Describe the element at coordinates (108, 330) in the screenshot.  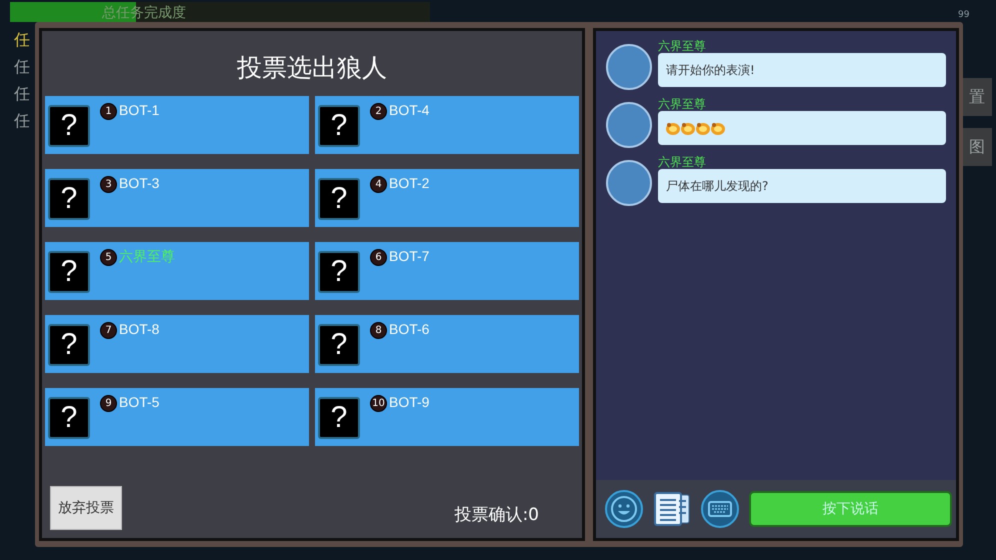
I see `player-number: 7` at that location.